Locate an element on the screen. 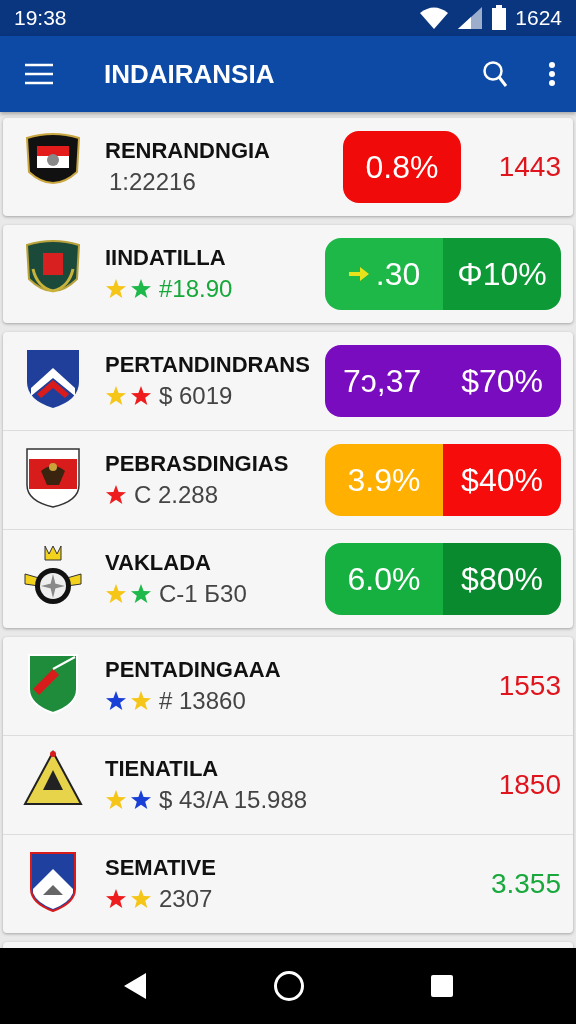 The width and height of the screenshot is (576, 1024). item-detail: #18.90 is located at coordinates (196, 289).